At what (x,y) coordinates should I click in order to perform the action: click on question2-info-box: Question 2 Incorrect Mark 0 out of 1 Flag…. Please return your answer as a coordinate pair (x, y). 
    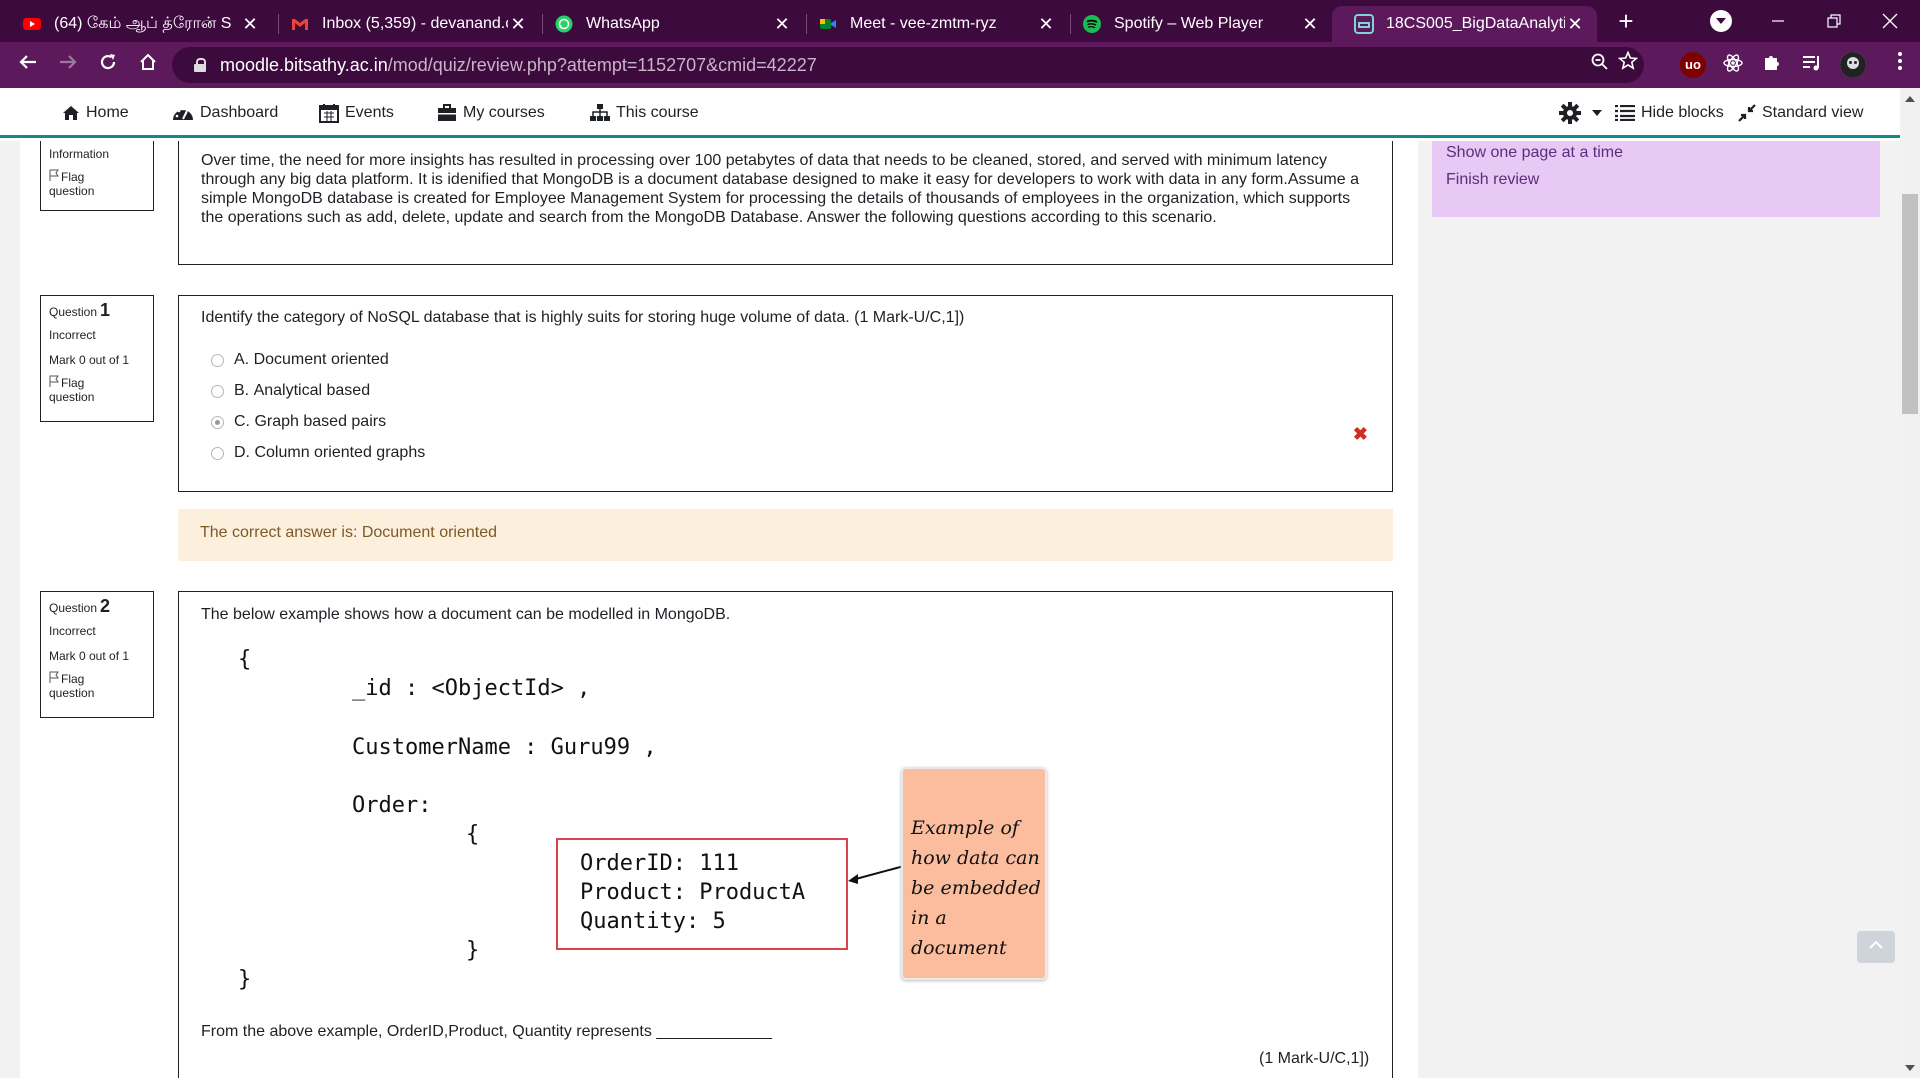
    Looking at the image, I should click on (97, 654).